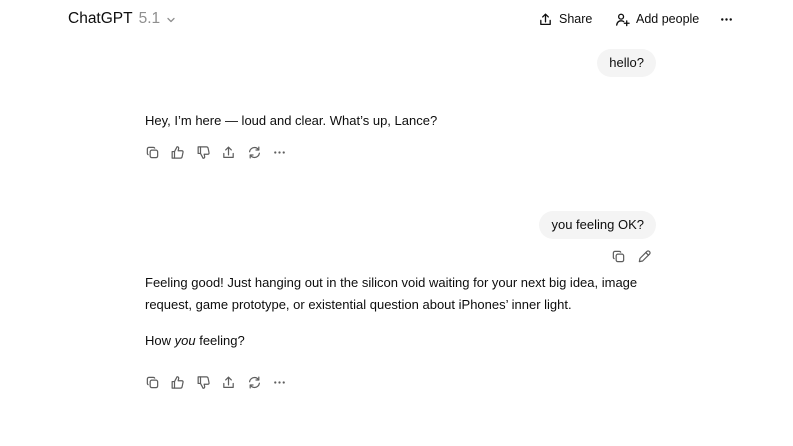 The image size is (793, 446). What do you see at coordinates (597, 225) in the screenshot?
I see `user-message: you feeling OK?` at bounding box center [597, 225].